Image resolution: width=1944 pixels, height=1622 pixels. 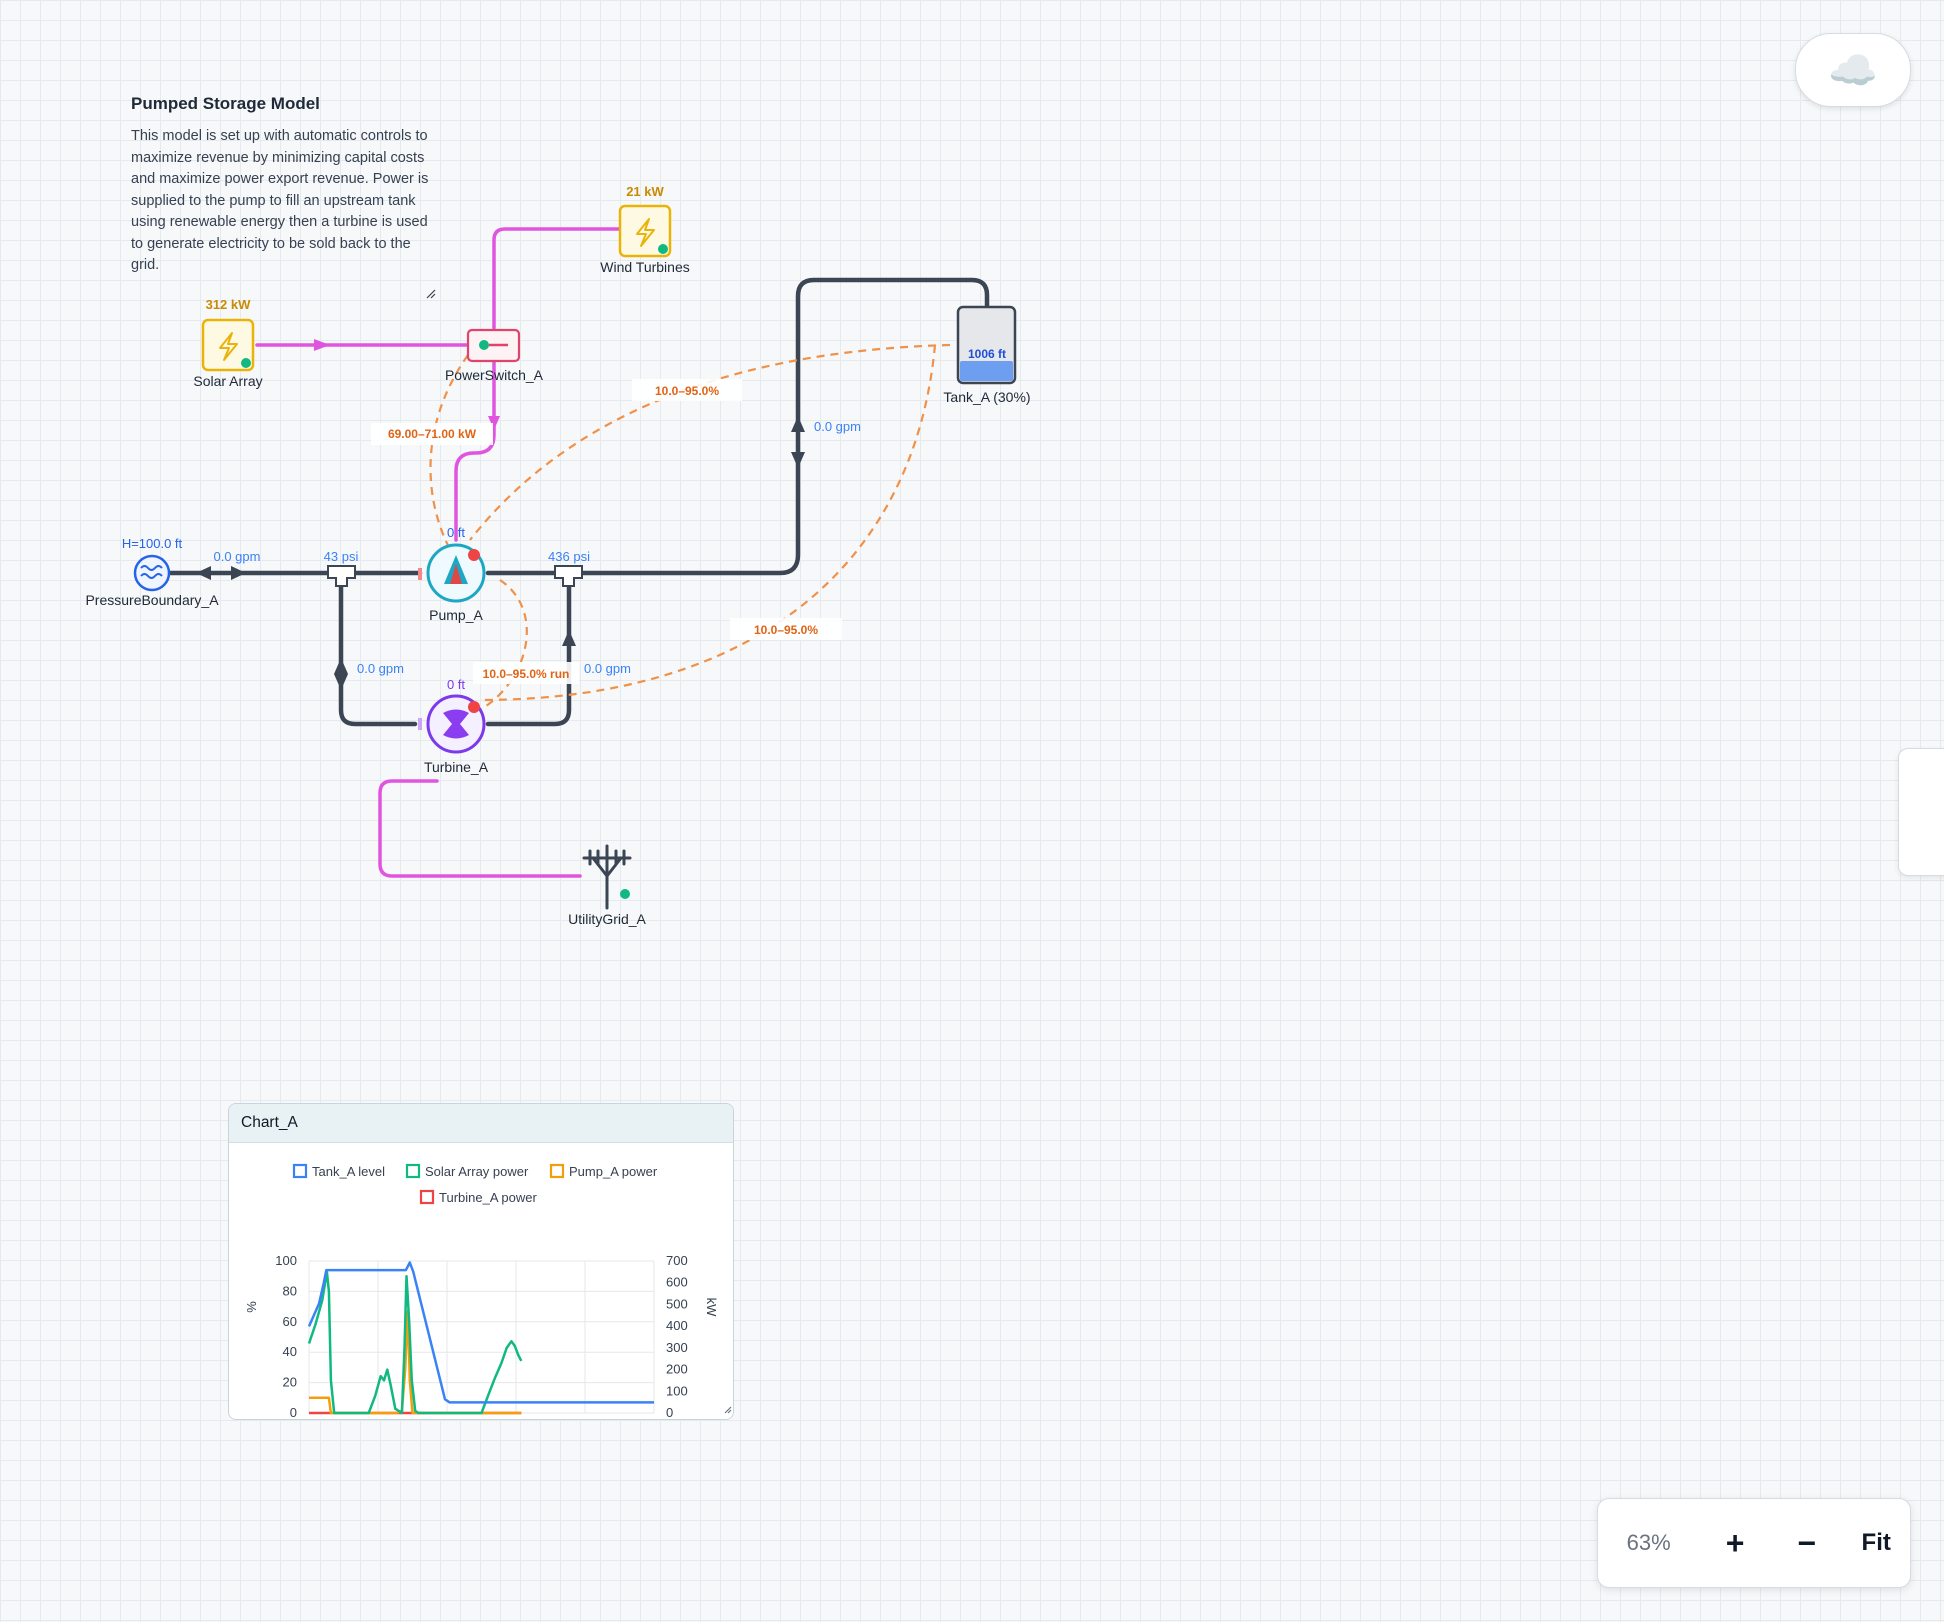 I want to click on fit-button: Fit, so click(x=1876, y=1543).